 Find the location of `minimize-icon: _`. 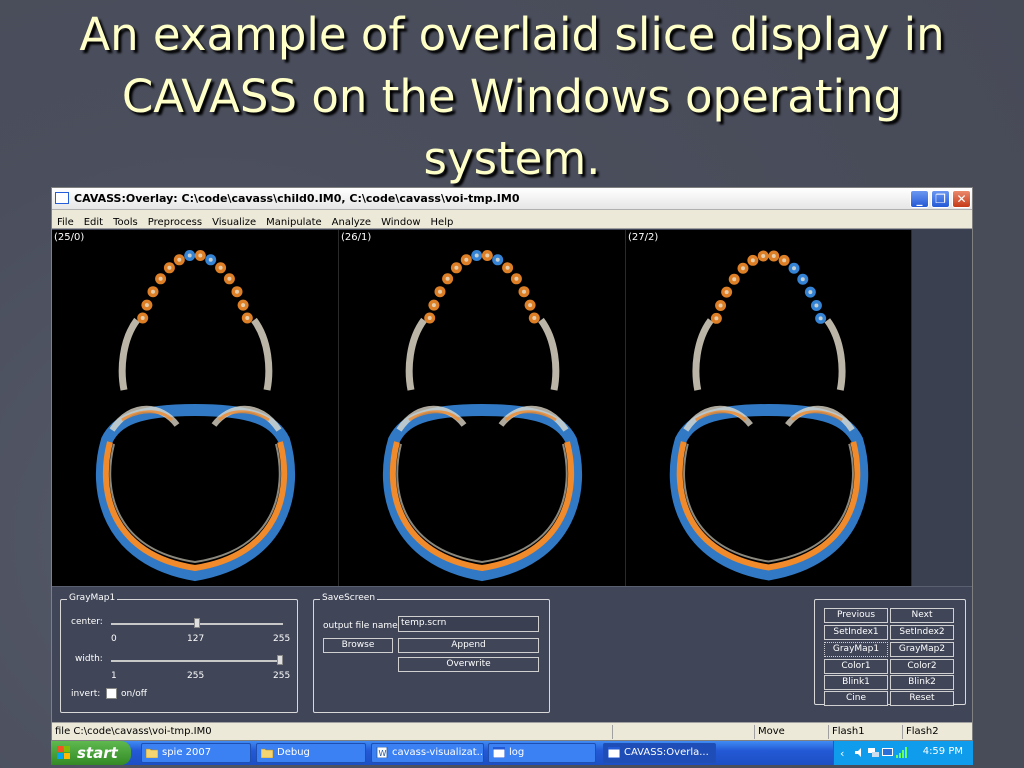

minimize-icon: _ is located at coordinates (919, 199).